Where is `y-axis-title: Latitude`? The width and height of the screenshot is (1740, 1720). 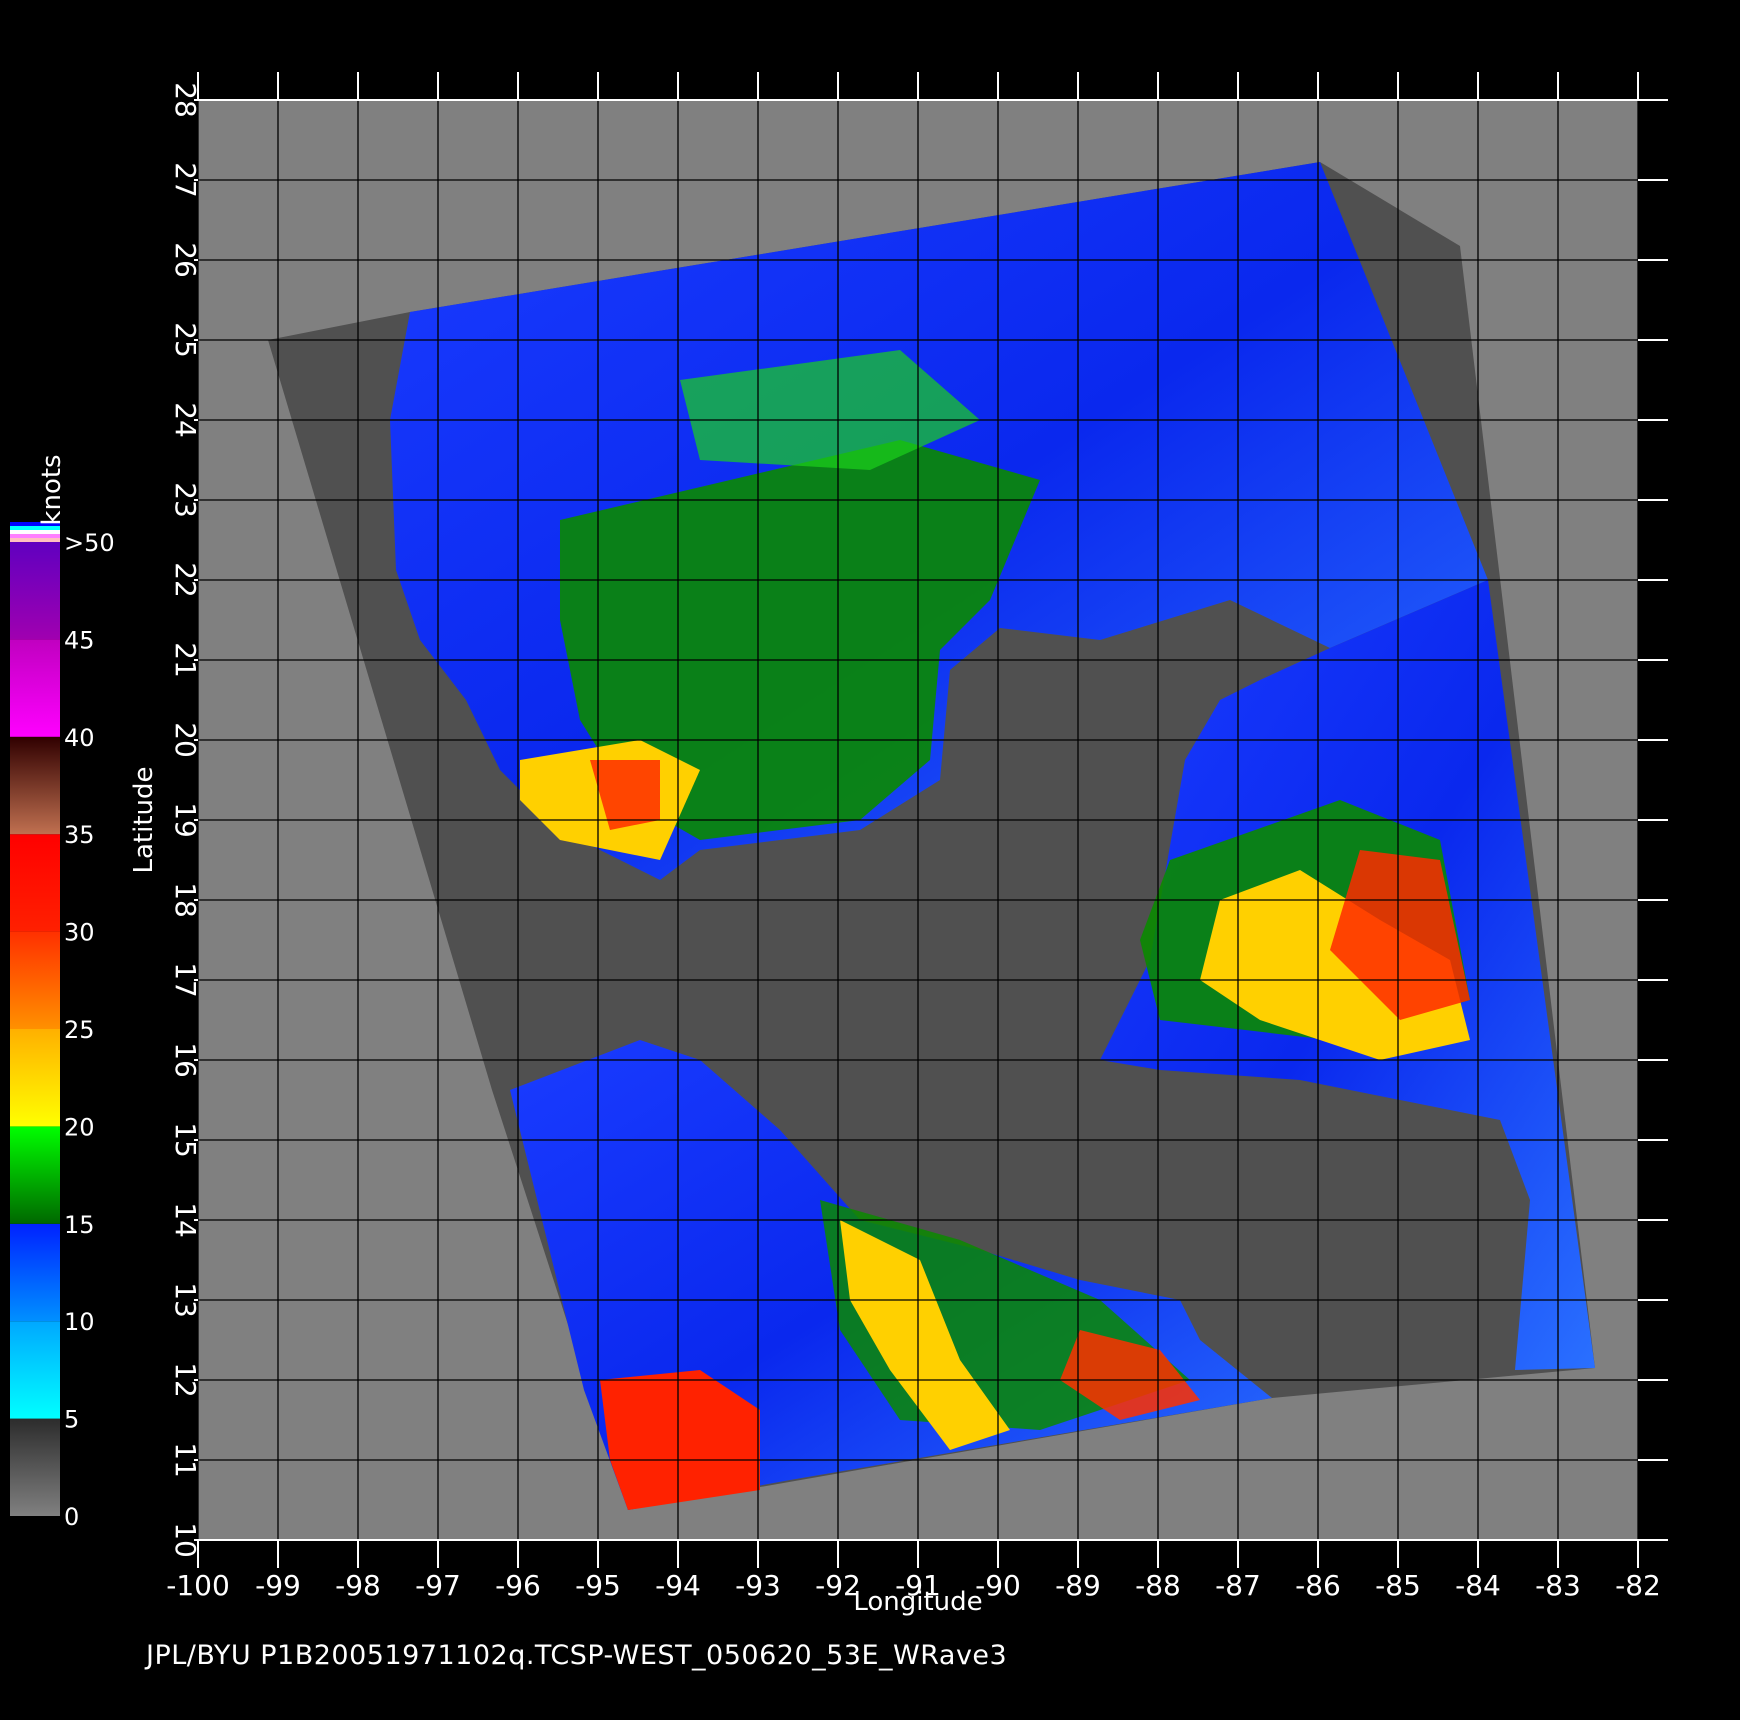
y-axis-title: Latitude is located at coordinates (144, 819).